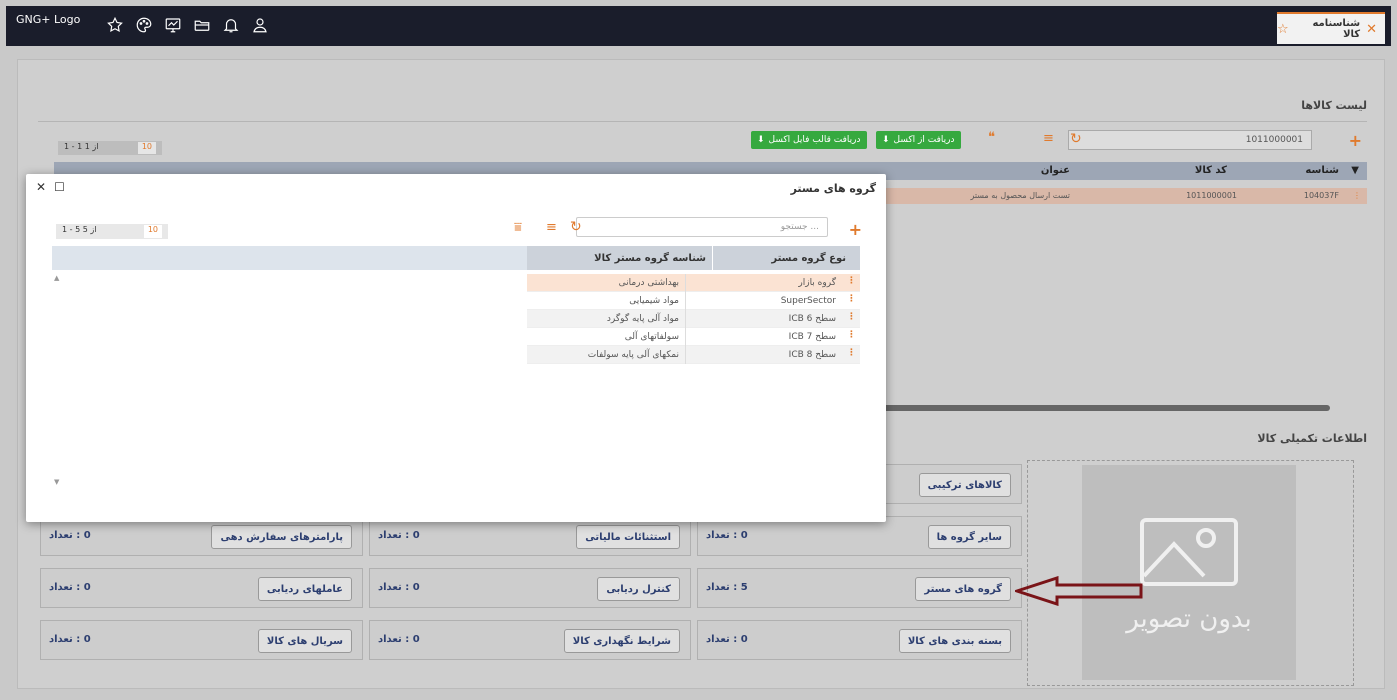 Image resolution: width=1397 pixels, height=700 pixels. I want to click on list-title: لیست کالاها, so click(1334, 105).